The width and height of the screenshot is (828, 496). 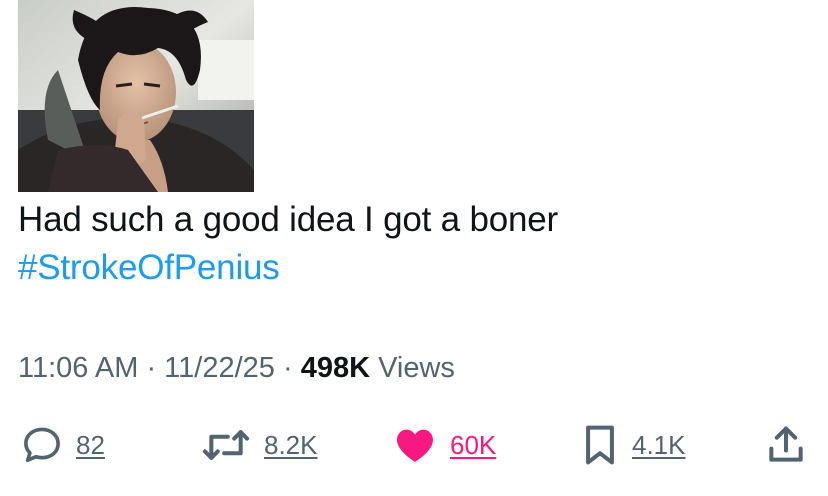 I want to click on reply-bubble-icon, so click(x=42, y=445).